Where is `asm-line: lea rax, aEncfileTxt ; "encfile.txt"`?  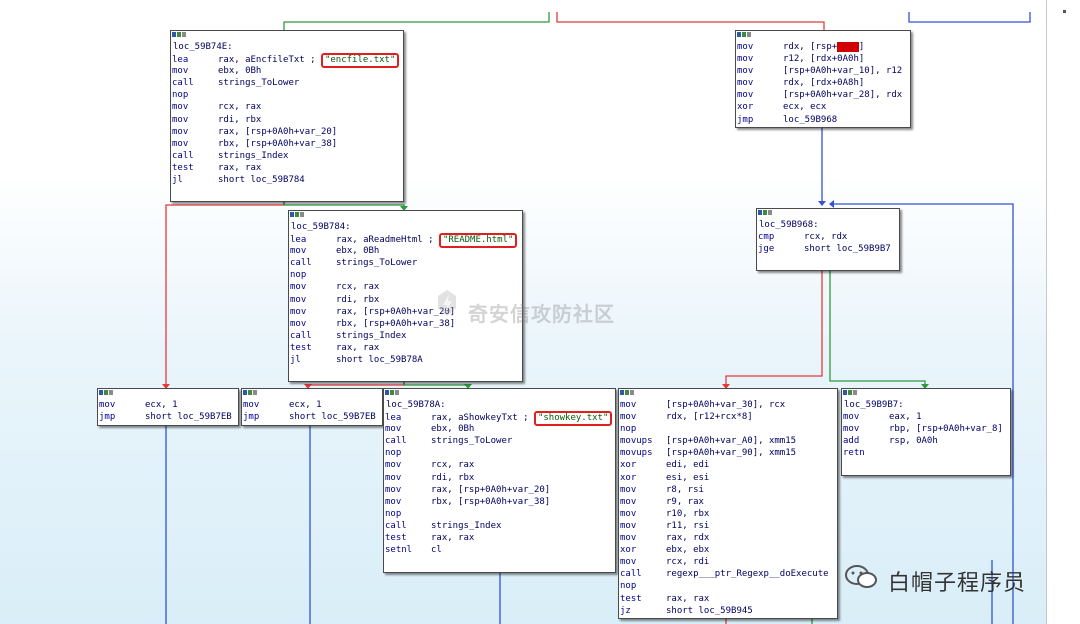 asm-line: lea rax, aEncfileTxt ; "encfile.txt" is located at coordinates (287, 61).